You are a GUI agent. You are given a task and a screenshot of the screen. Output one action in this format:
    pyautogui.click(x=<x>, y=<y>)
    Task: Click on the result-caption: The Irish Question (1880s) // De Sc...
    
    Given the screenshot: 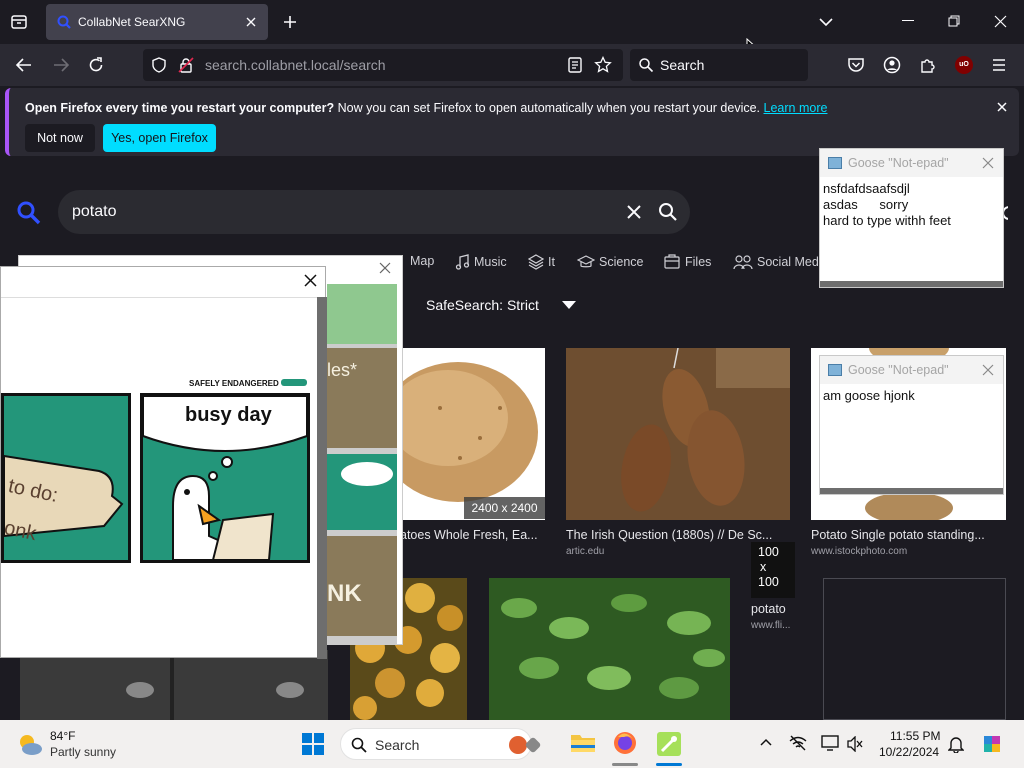 What is the action you would take?
    pyautogui.click(x=676, y=535)
    